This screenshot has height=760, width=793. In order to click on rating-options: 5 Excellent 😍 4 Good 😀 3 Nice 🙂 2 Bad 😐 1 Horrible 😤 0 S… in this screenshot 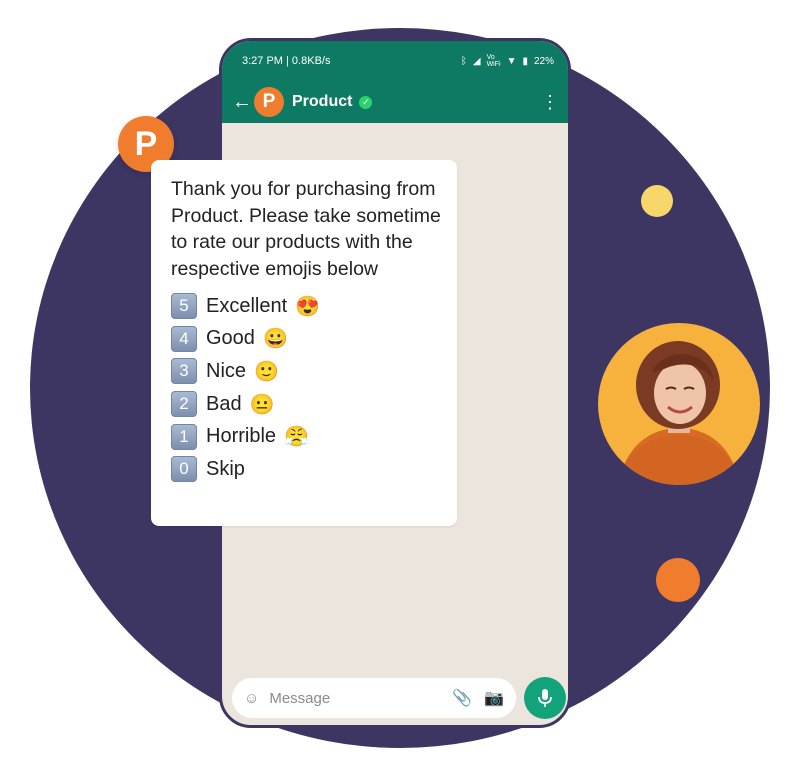, I will do `click(307, 388)`.